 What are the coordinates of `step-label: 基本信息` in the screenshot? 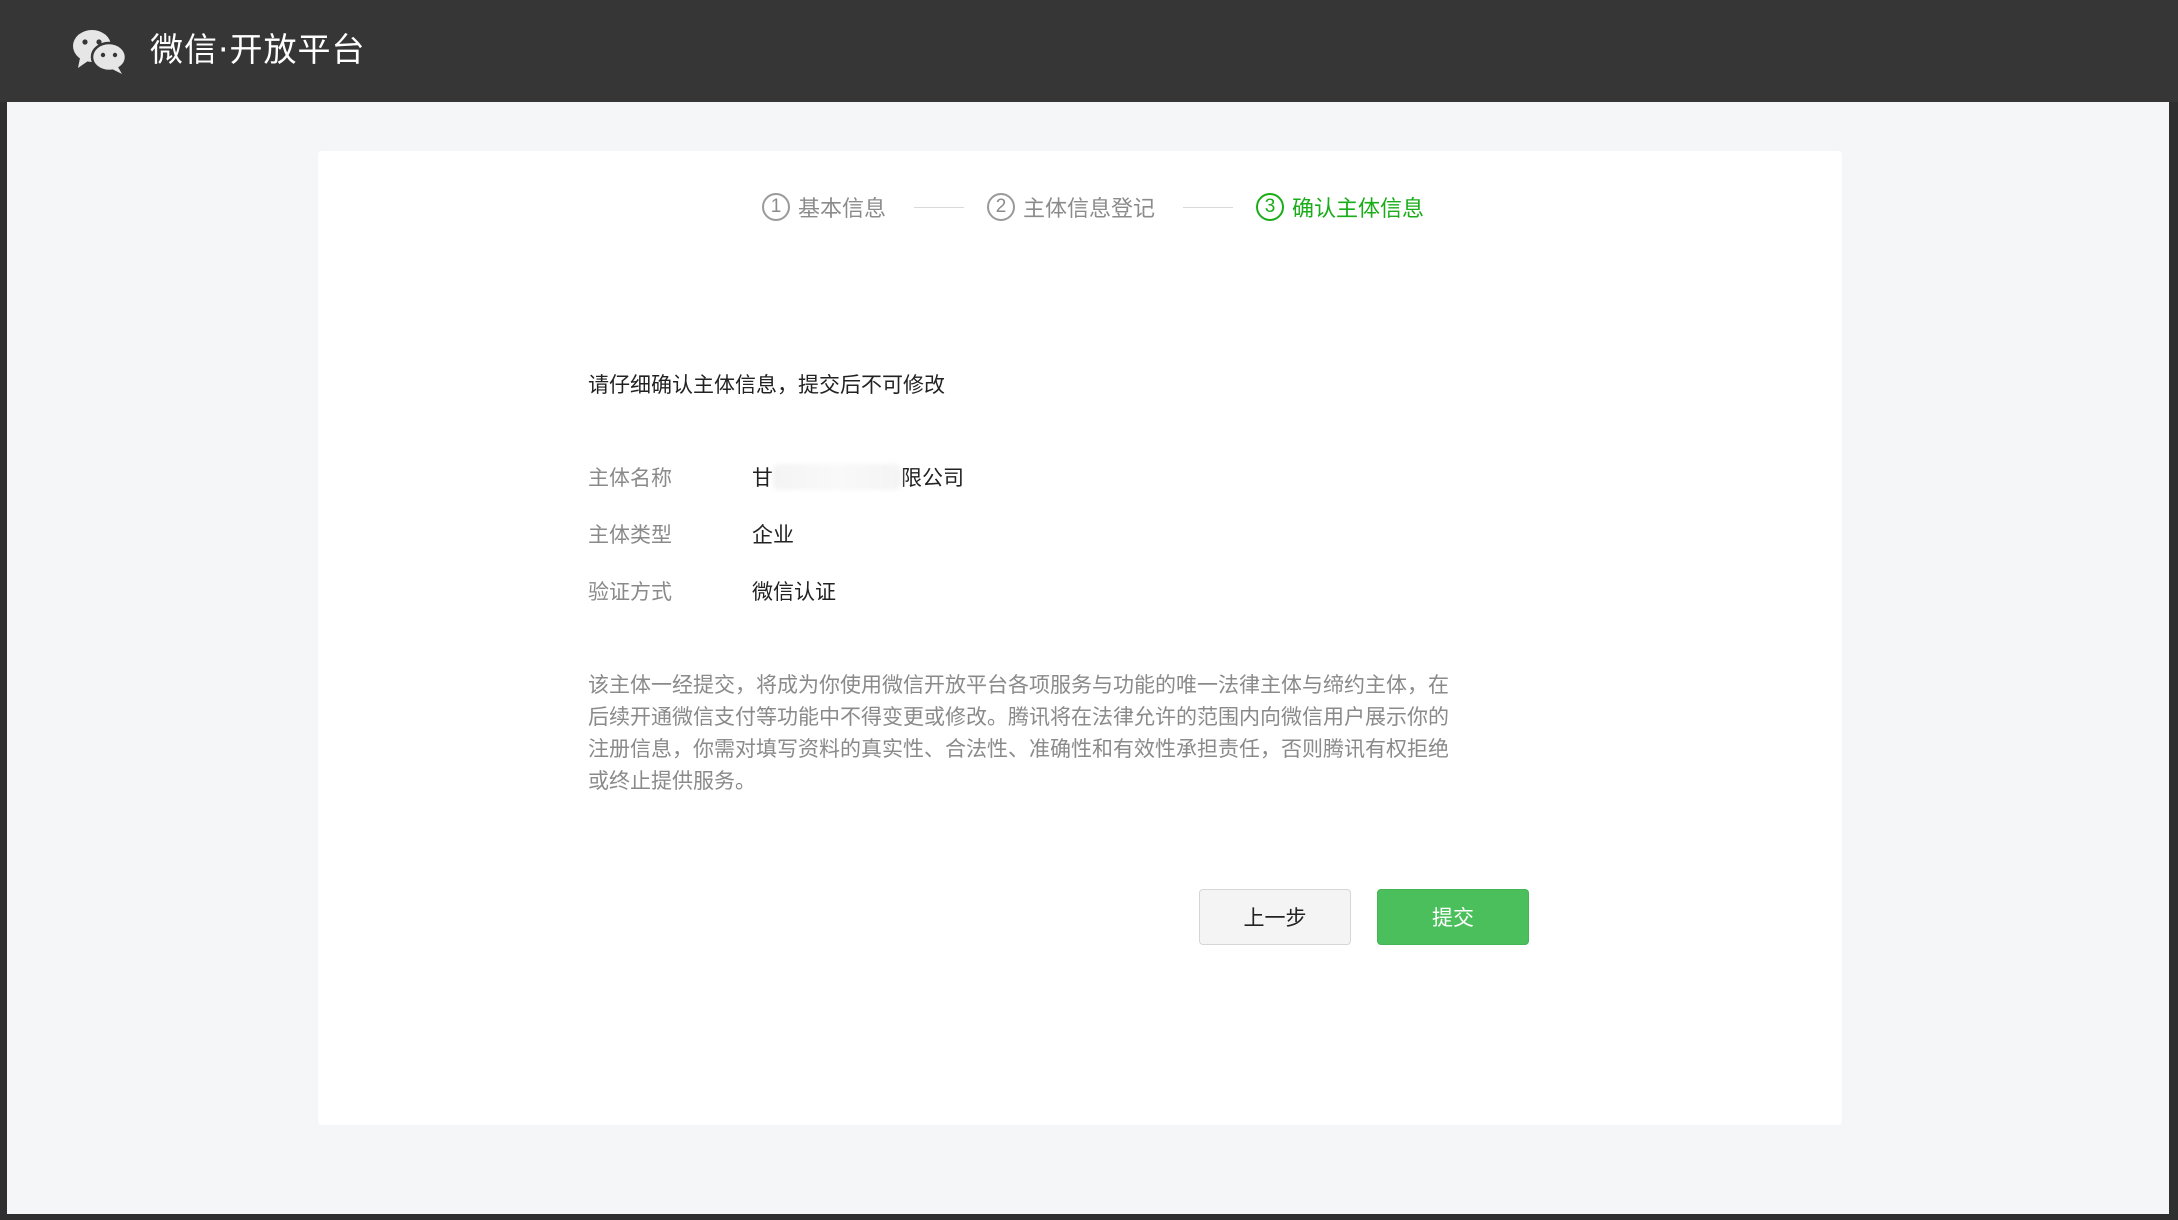 It's located at (842, 209).